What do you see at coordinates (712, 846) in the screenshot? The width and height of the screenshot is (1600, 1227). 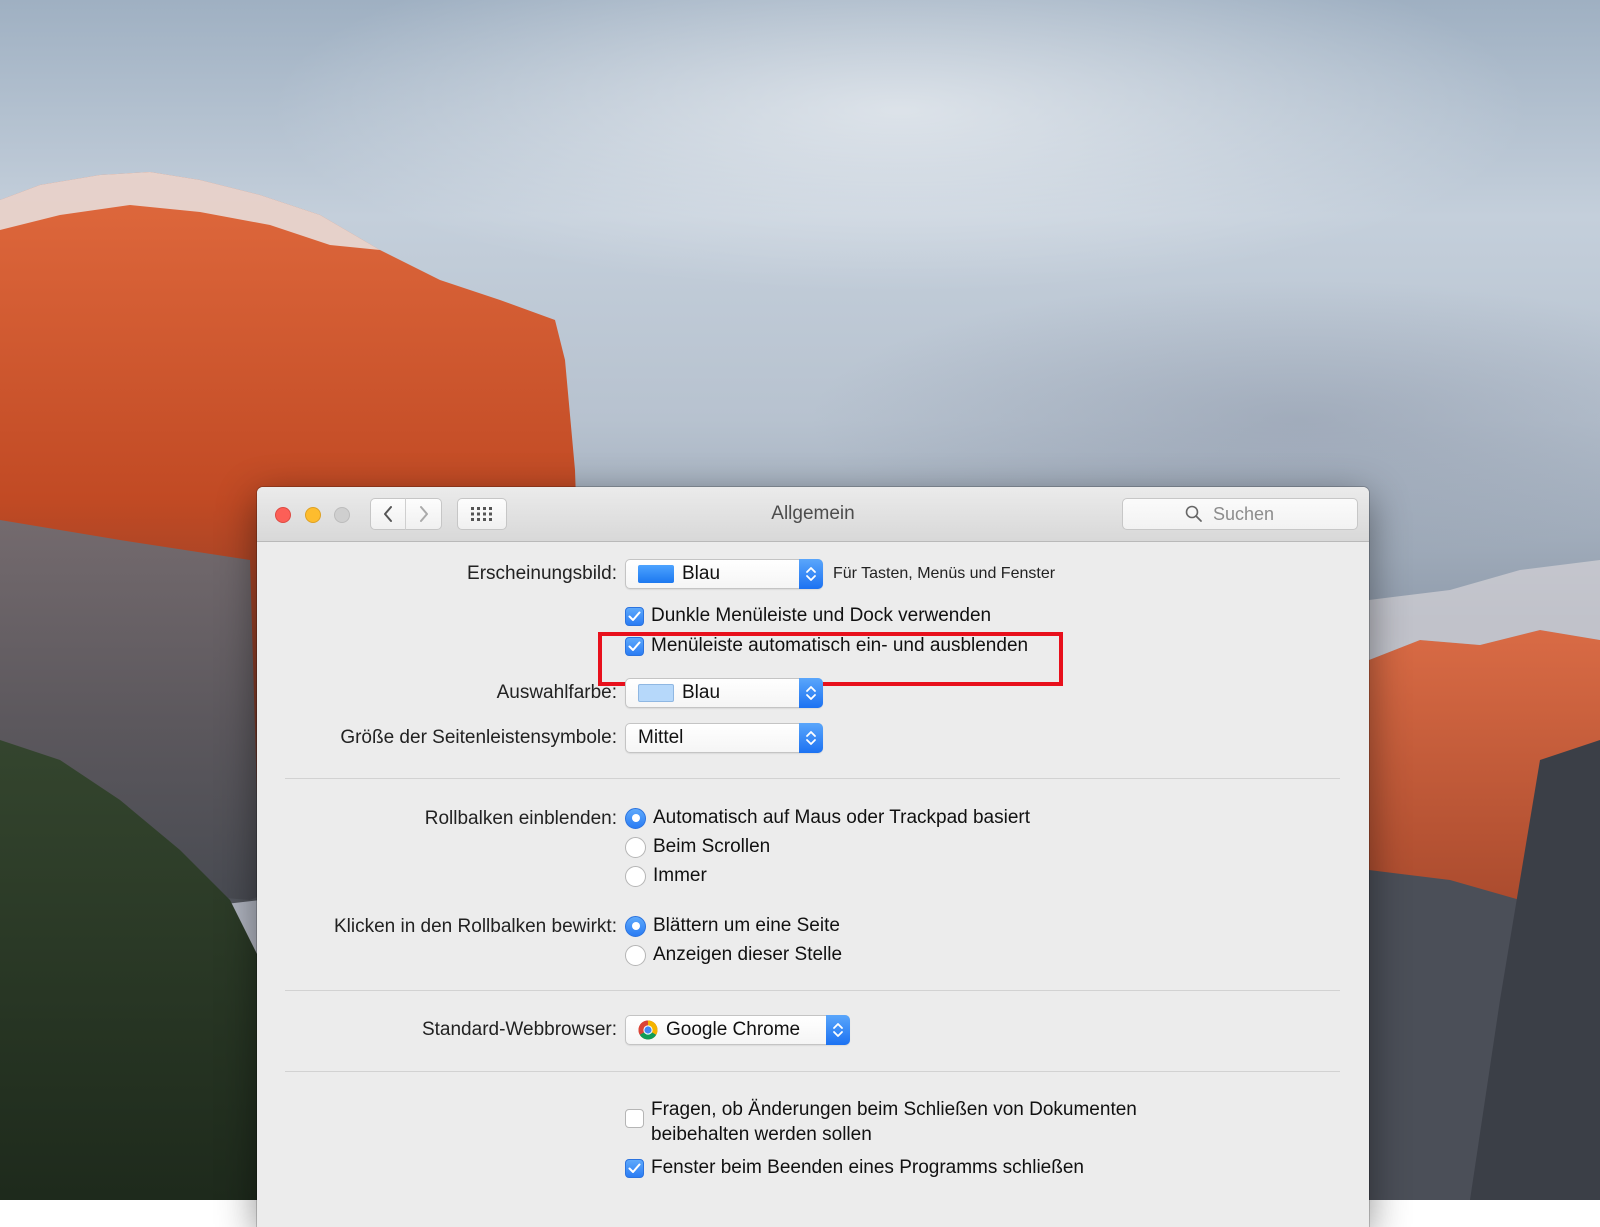 I see `scrollbars-option-label: Beim Scrollen` at bounding box center [712, 846].